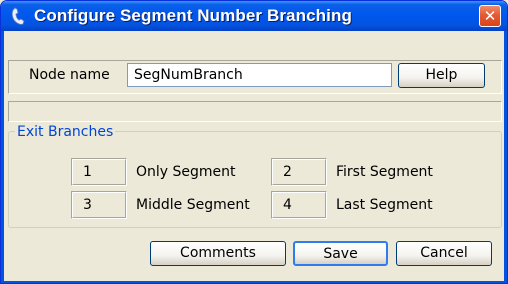 This screenshot has height=284, width=508. Describe the element at coordinates (255, 111) in the screenshot. I see `status-strip` at that location.